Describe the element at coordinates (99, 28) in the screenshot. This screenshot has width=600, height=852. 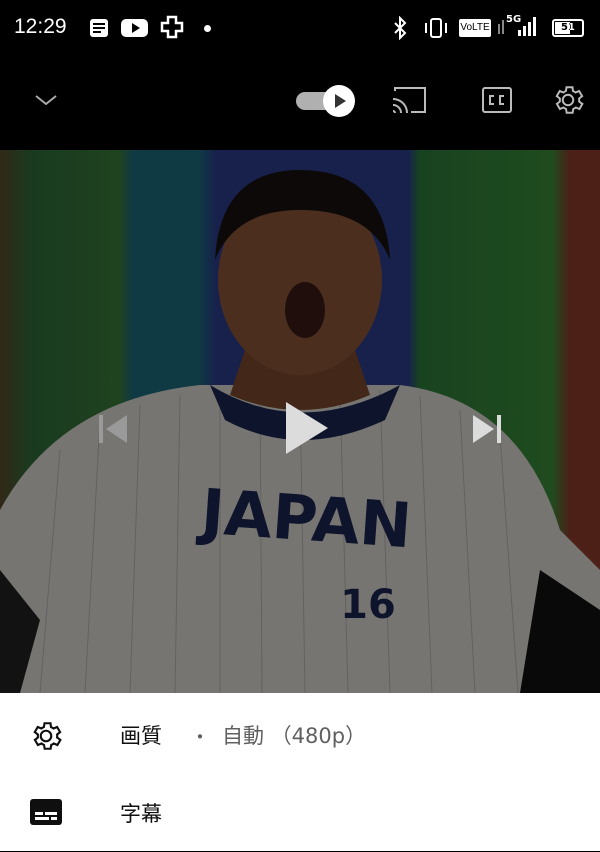
I see `notes-icon` at that location.